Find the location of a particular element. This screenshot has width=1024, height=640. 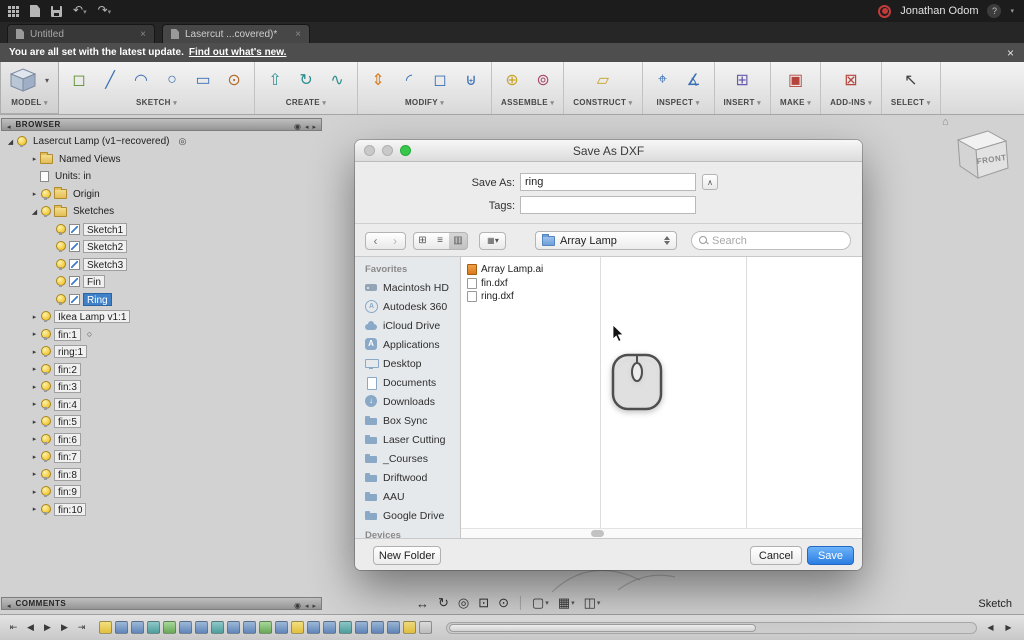

press-pull-icon: ⇕ is located at coordinates (378, 80).